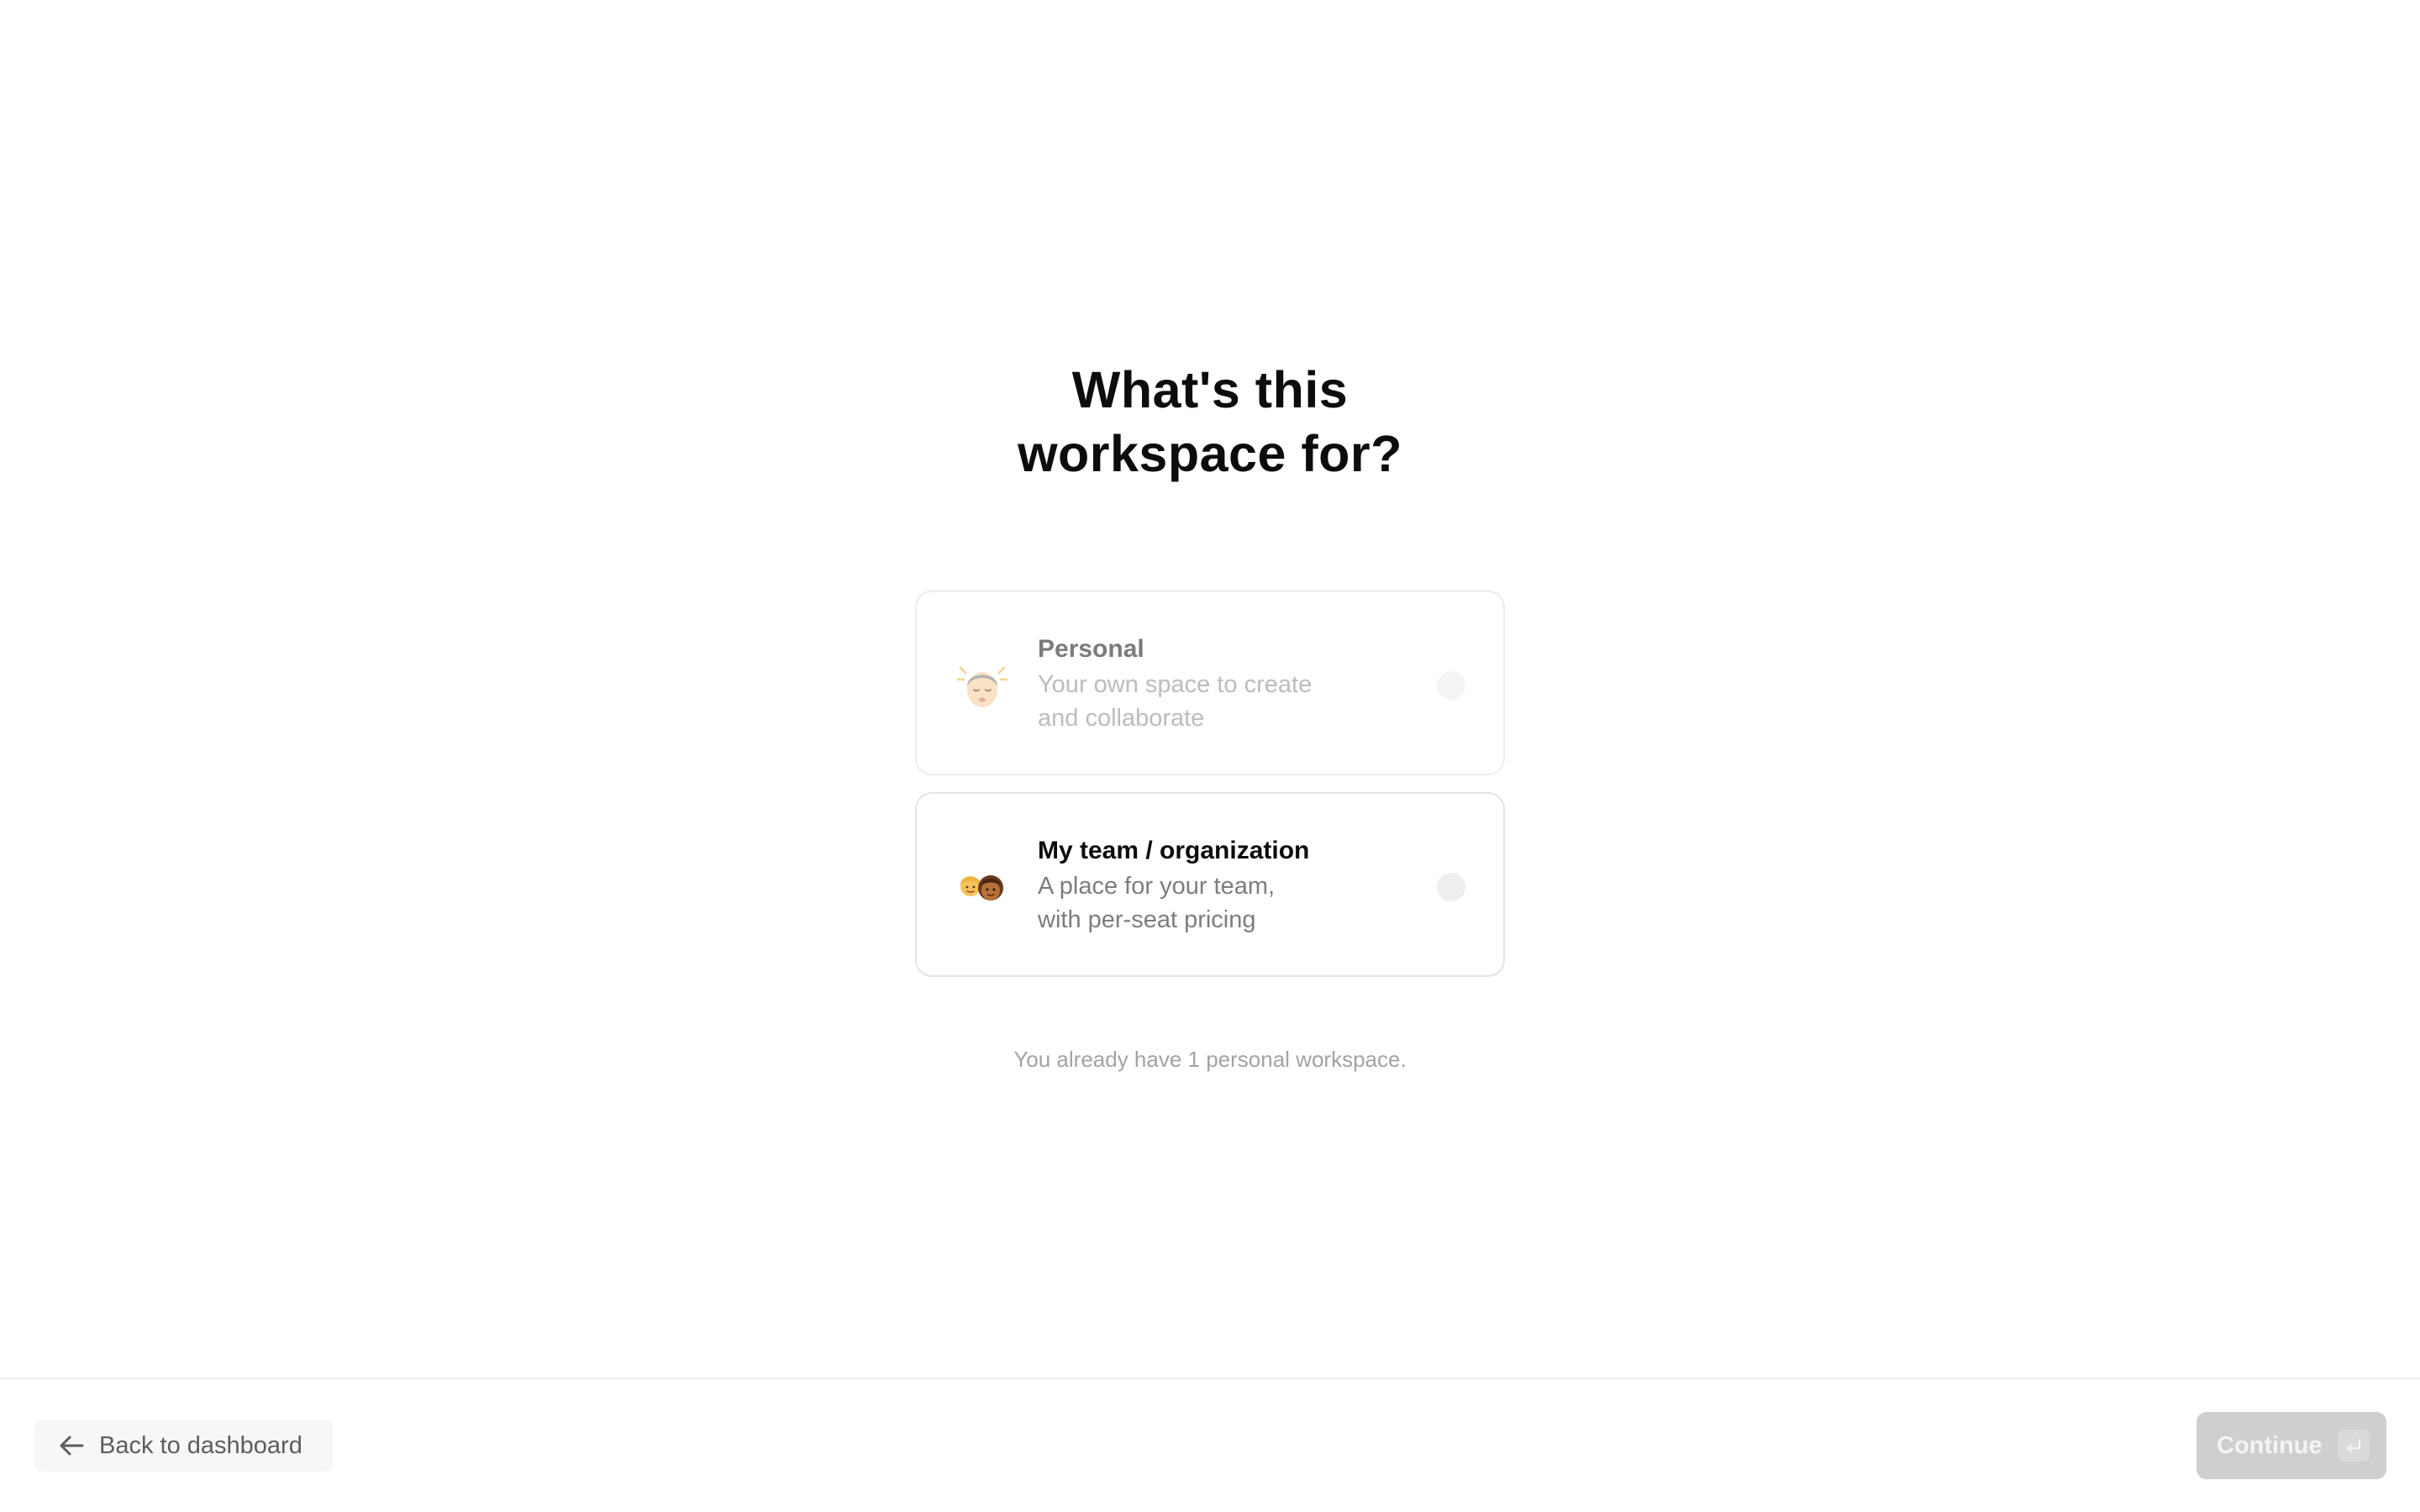  Describe the element at coordinates (1147, 919) in the screenshot. I see `option-team-description-line-2: with per-seat pricing` at that location.